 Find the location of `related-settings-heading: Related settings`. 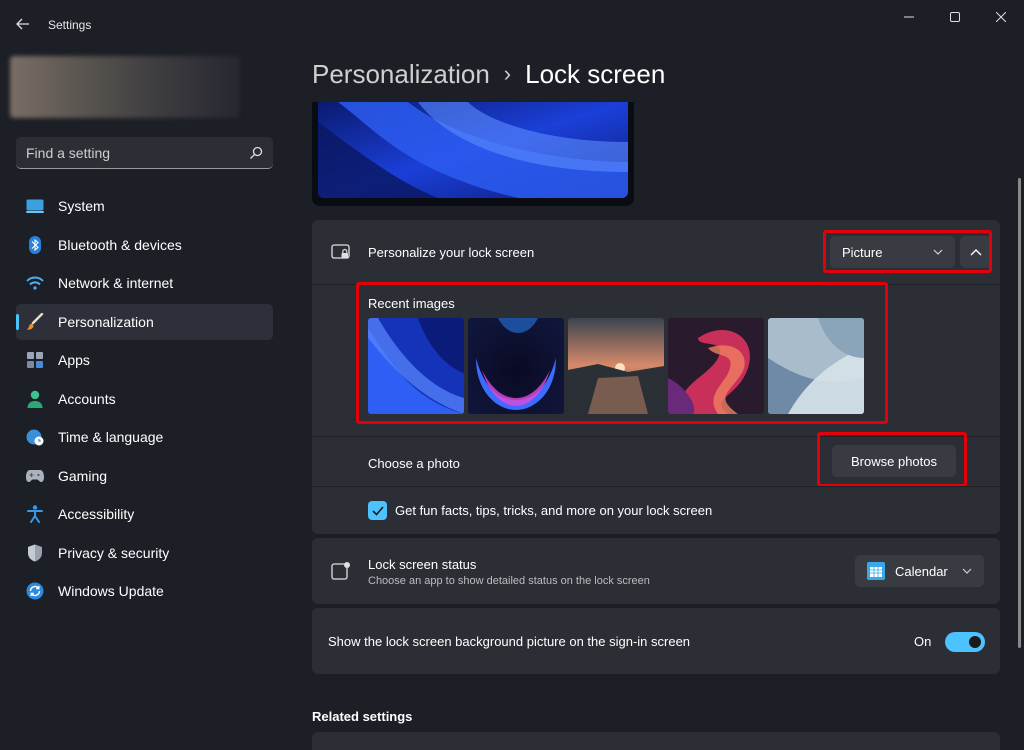

related-settings-heading: Related settings is located at coordinates (362, 716).